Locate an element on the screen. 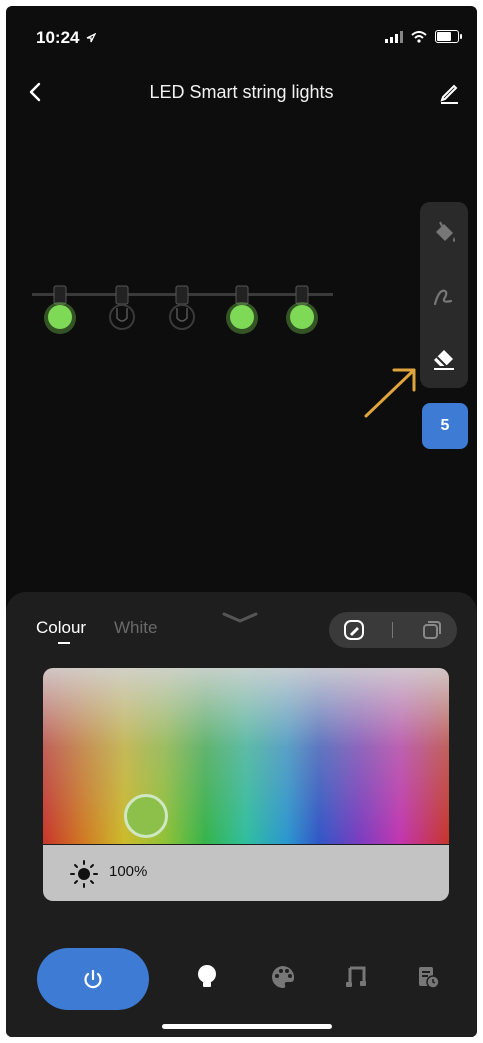 This screenshot has width=483, height=1043. nav-schedule-button is located at coordinates (428, 977).